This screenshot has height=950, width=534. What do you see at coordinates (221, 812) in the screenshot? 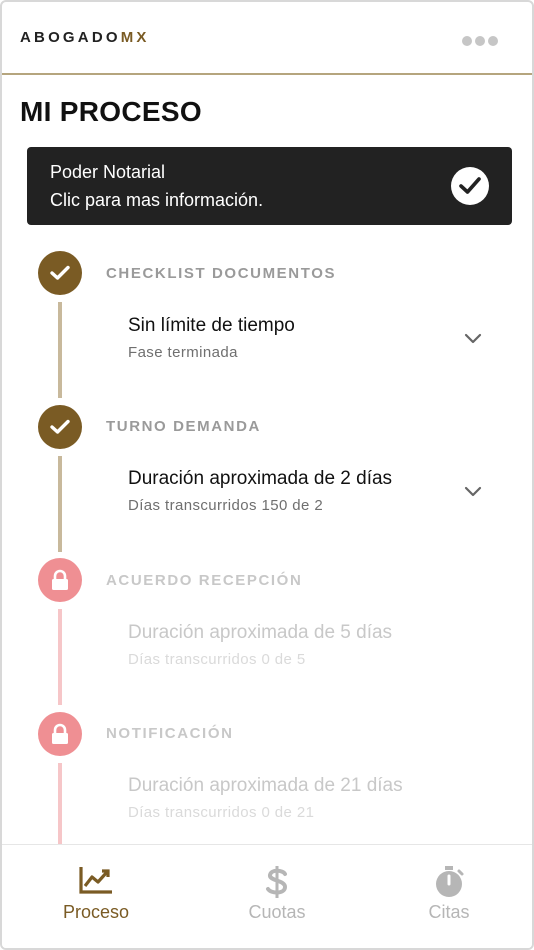
I see `step-status: Días transcurridos 0 de 21` at bounding box center [221, 812].